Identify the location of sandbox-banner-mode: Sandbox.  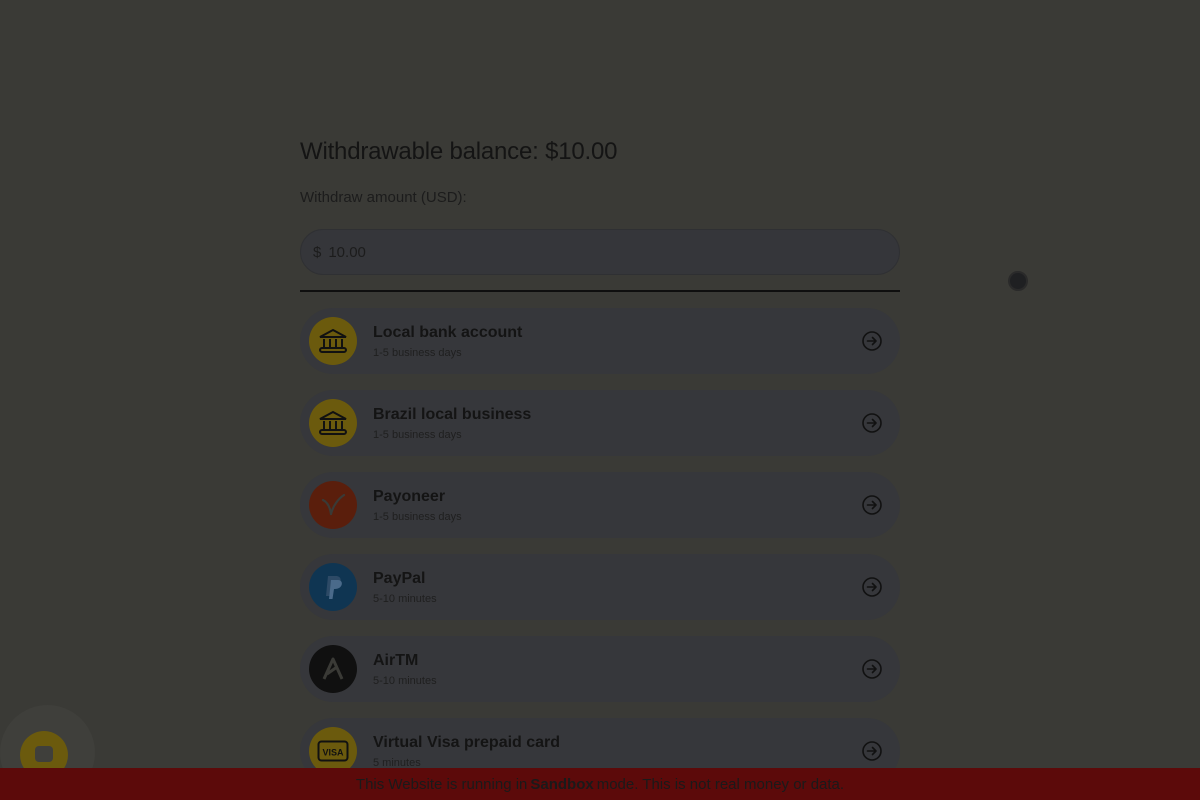
(562, 784).